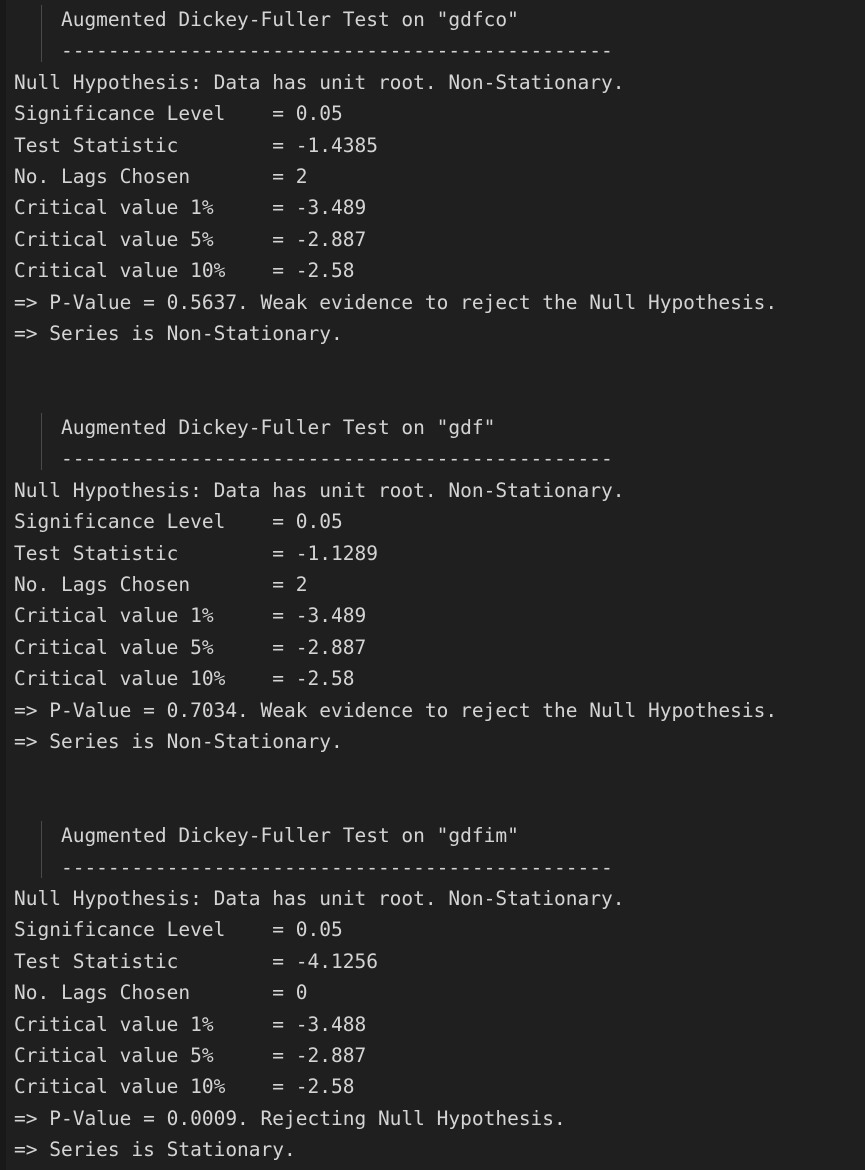 This screenshot has height=1170, width=865. I want to click on test-statistic-line: Test Statistic = -1.1289, so click(196, 553).